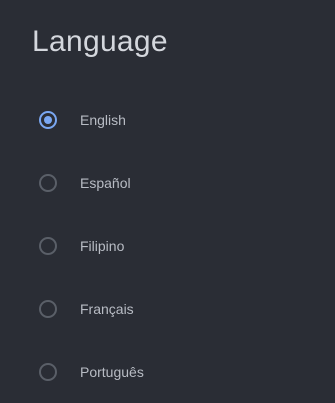 This screenshot has width=335, height=403. I want to click on language-option-label: Español, so click(105, 182).